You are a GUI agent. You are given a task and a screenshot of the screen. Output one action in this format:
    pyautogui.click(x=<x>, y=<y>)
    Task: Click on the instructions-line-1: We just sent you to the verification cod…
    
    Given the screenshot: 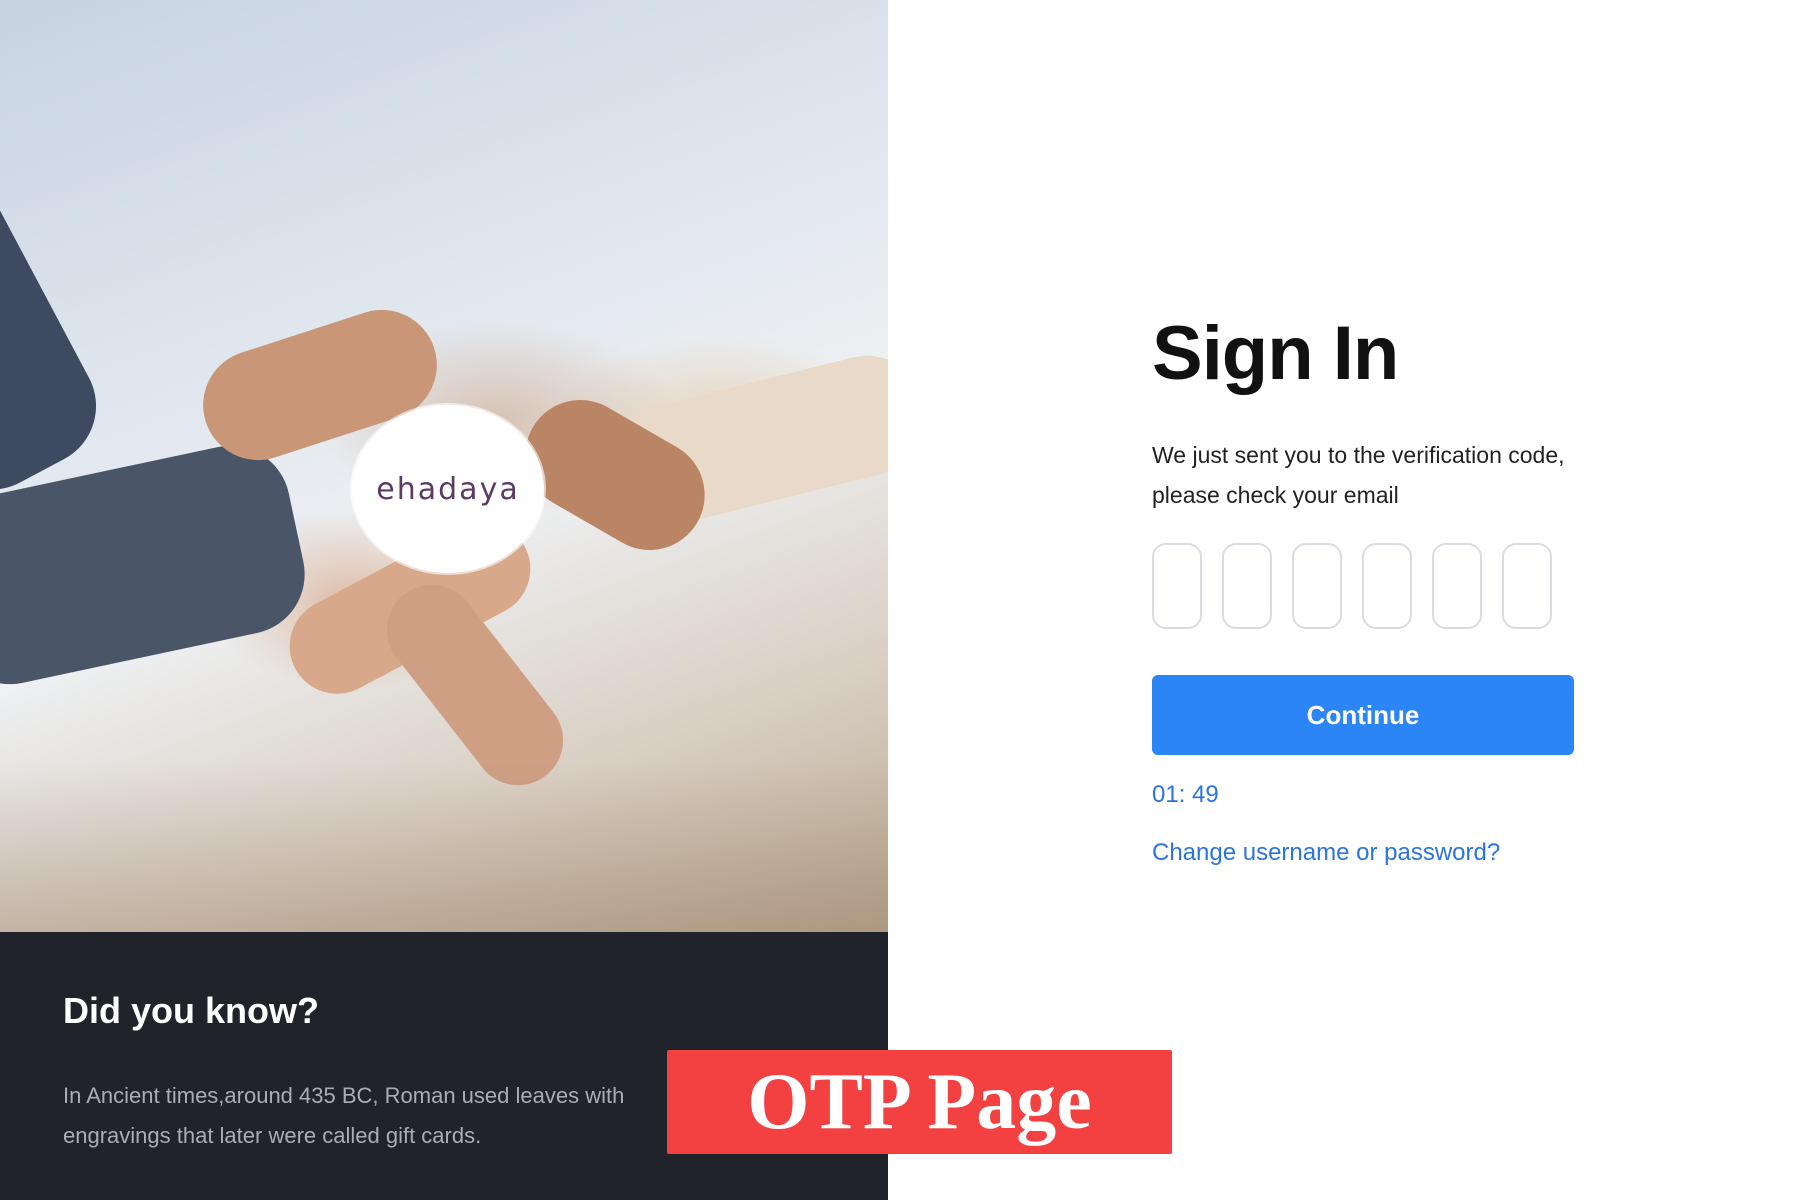 What is the action you would take?
    pyautogui.click(x=1358, y=455)
    